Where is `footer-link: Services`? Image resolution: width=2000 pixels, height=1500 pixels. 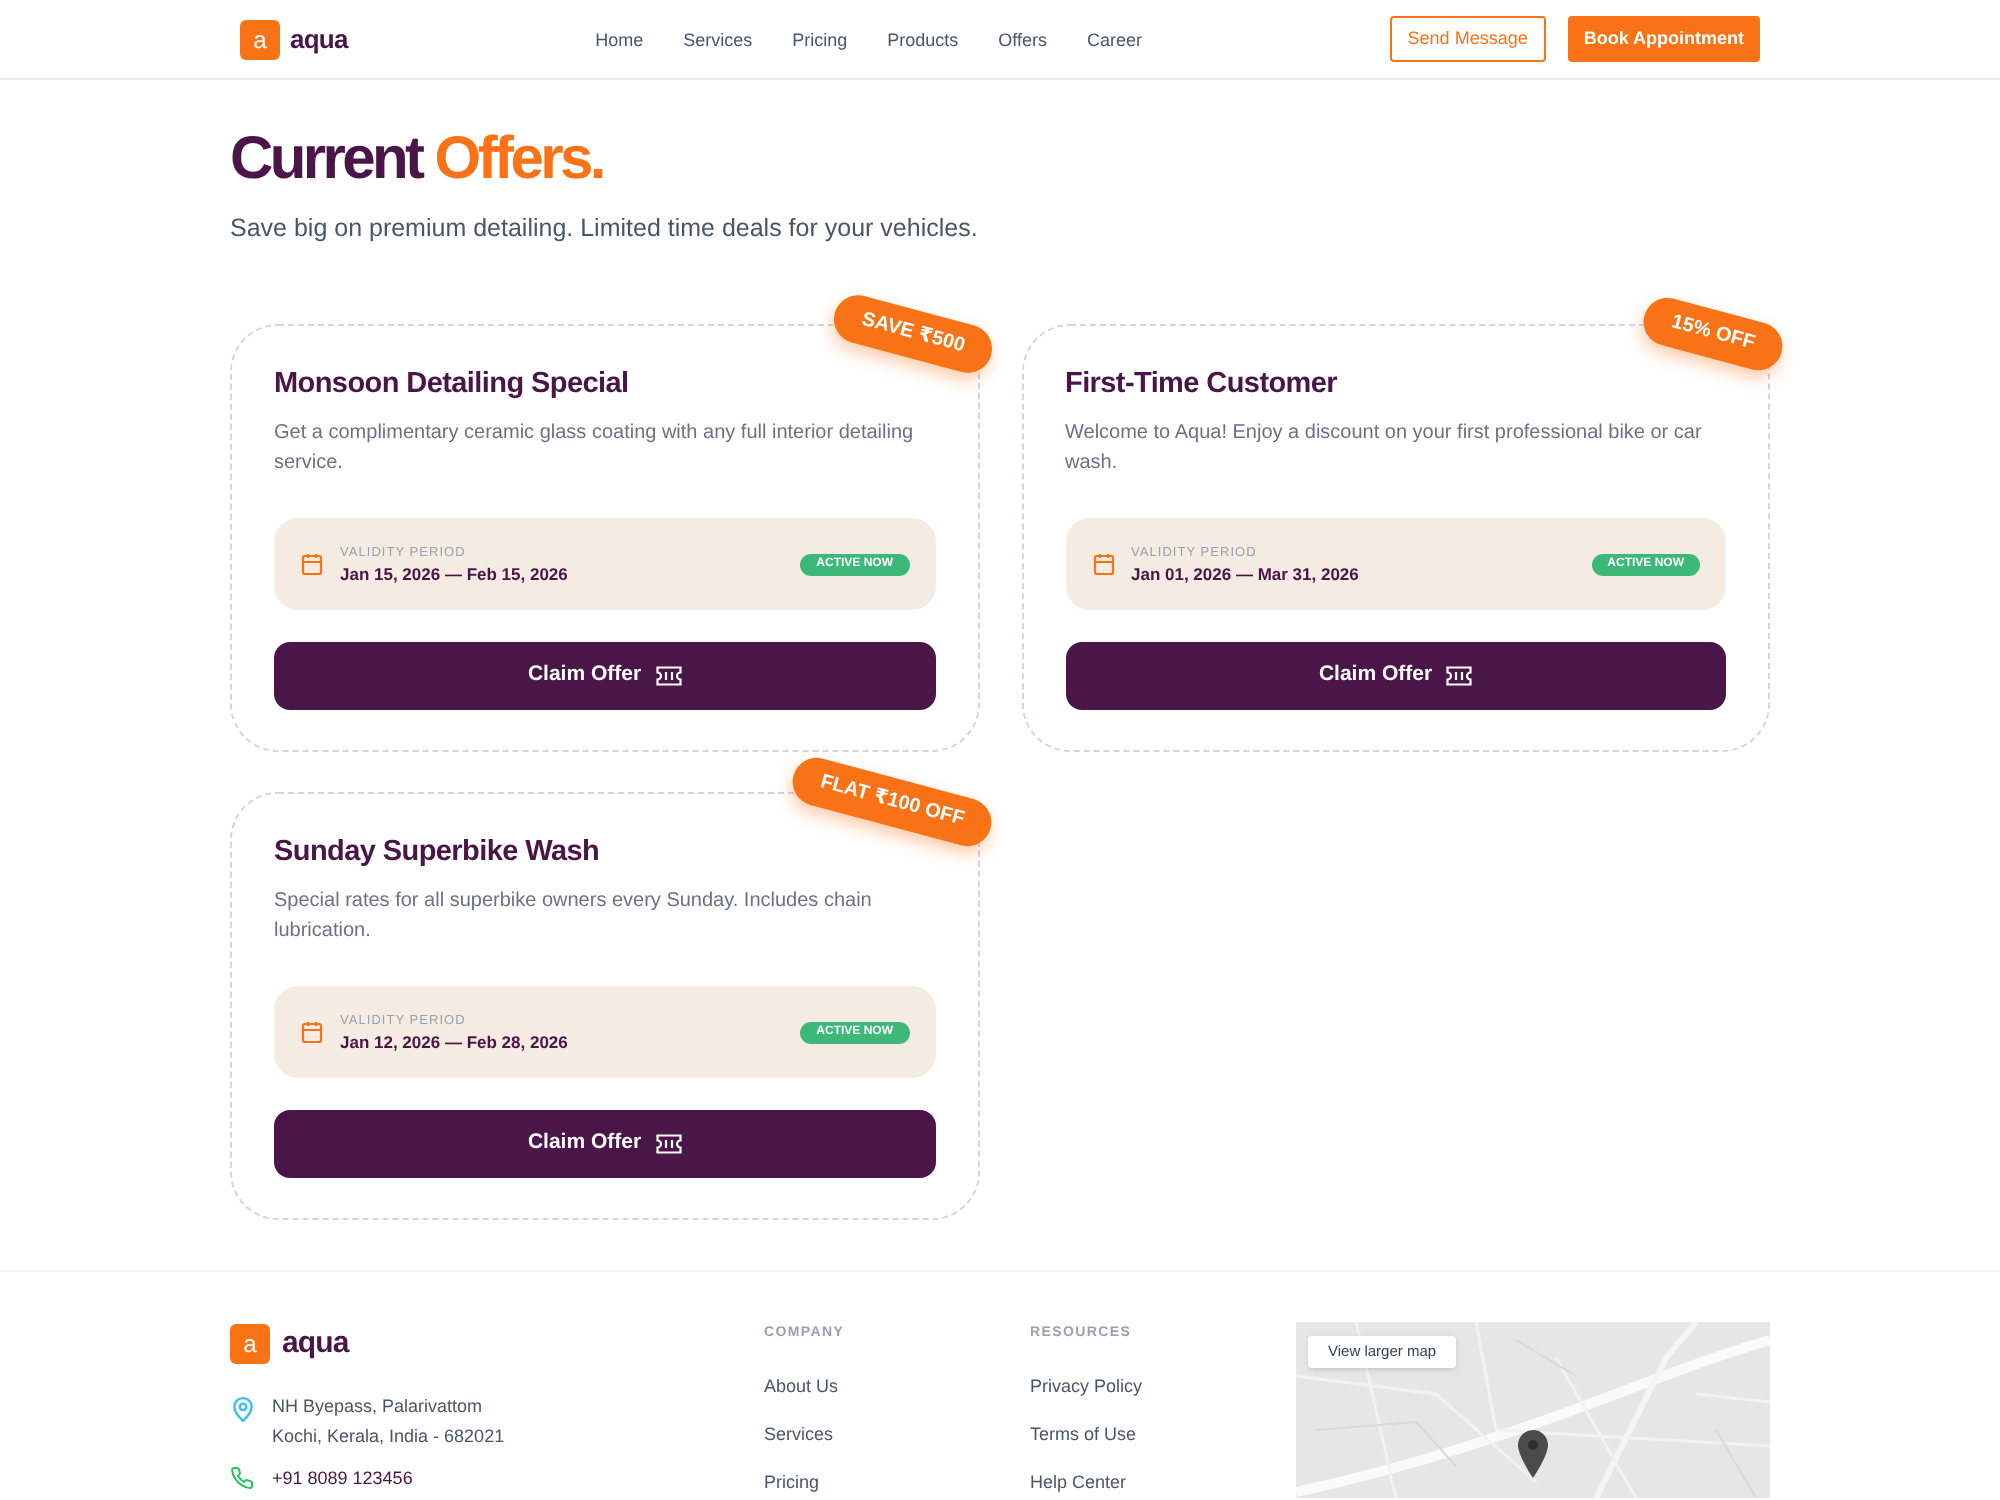
footer-link: Services is located at coordinates (897, 1435).